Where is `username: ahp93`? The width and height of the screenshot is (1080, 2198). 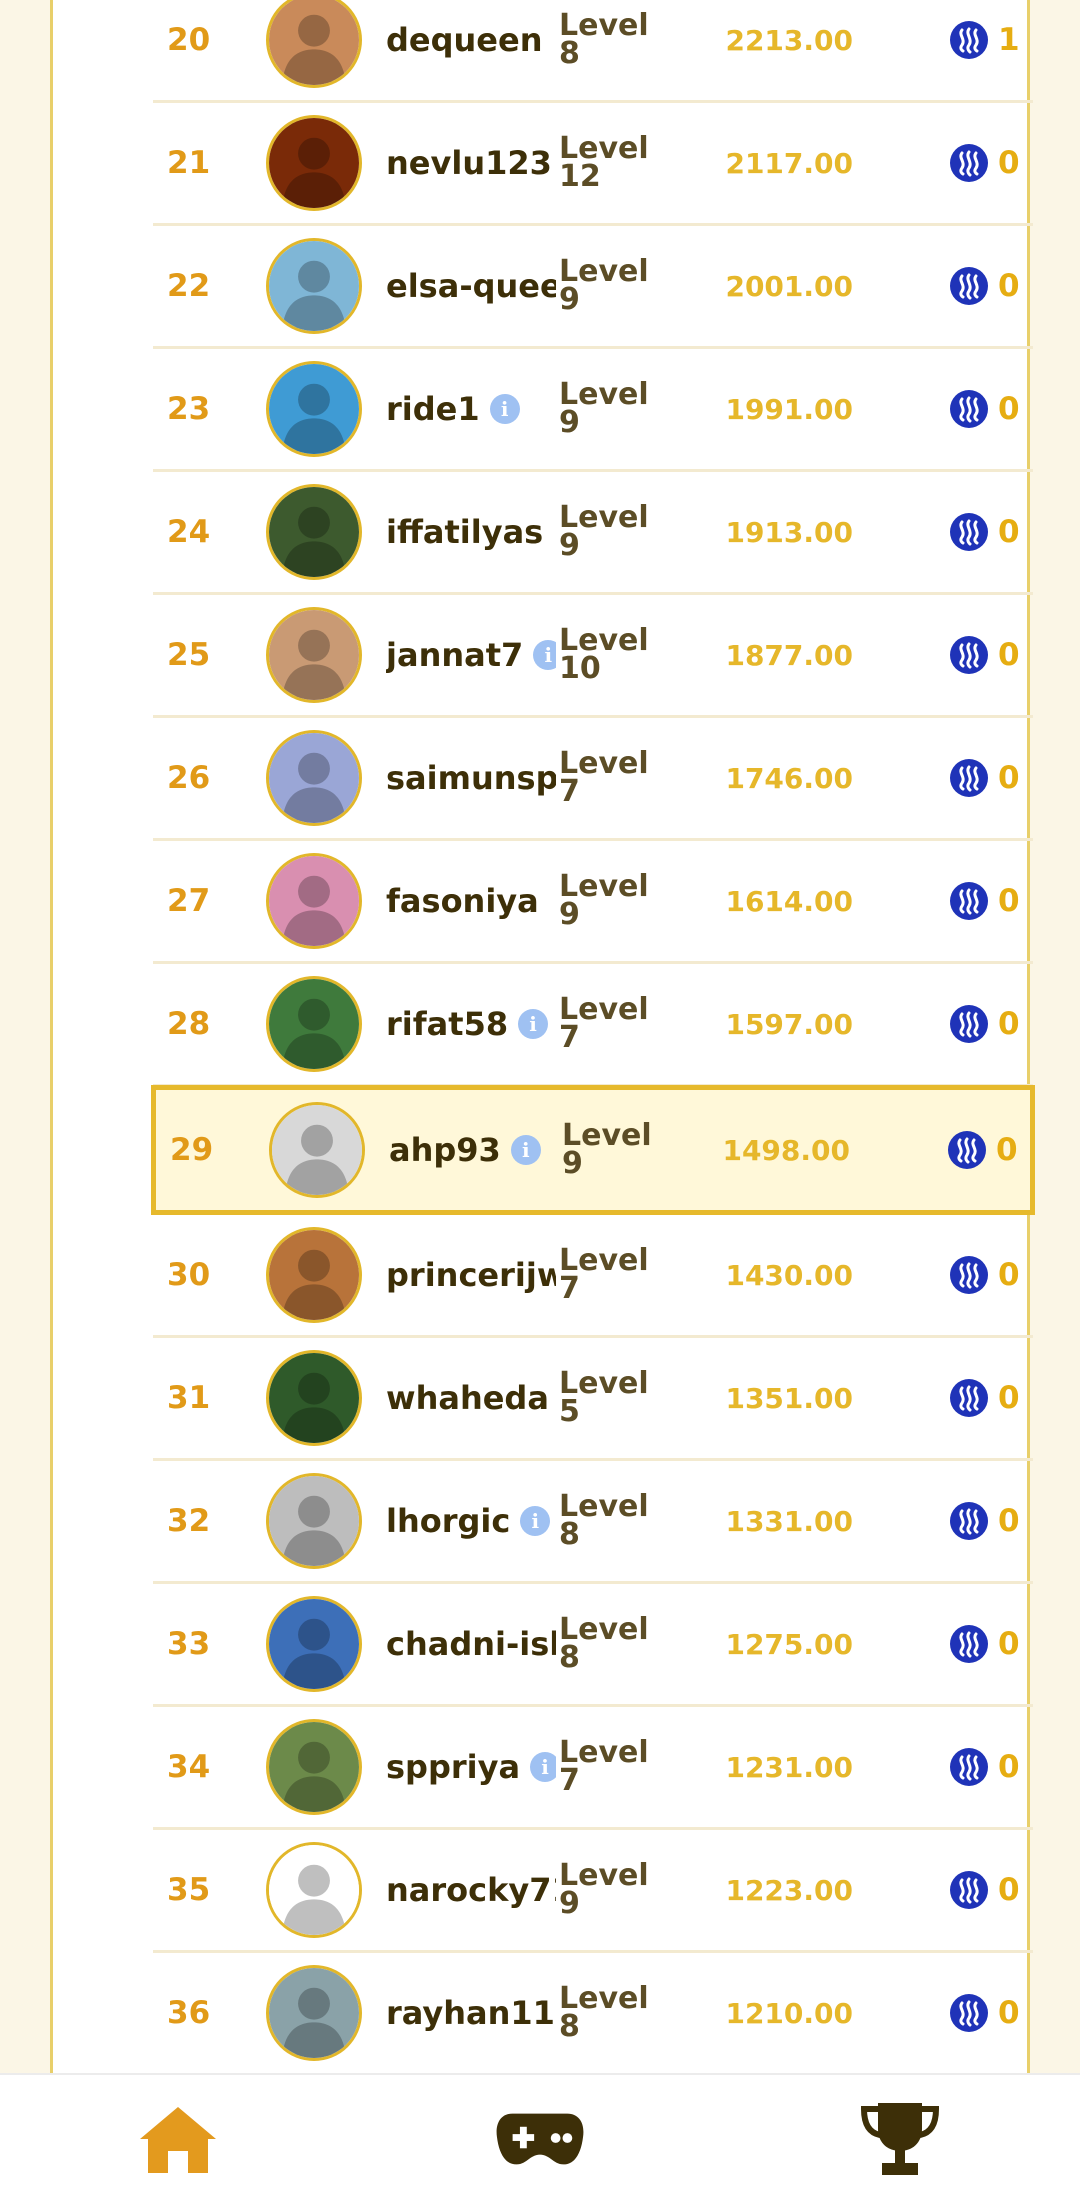 username: ahp93 is located at coordinates (445, 1150).